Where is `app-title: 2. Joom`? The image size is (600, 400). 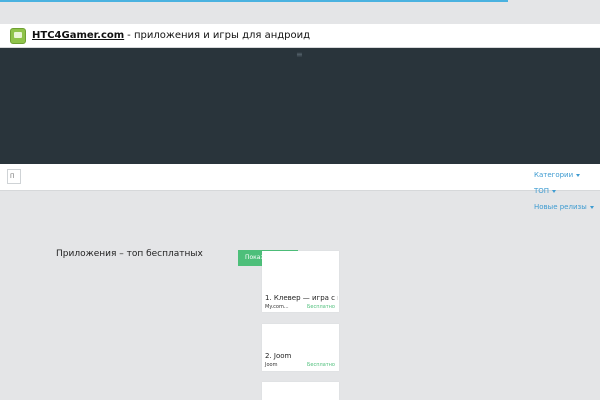 app-title: 2. Joom is located at coordinates (301, 356).